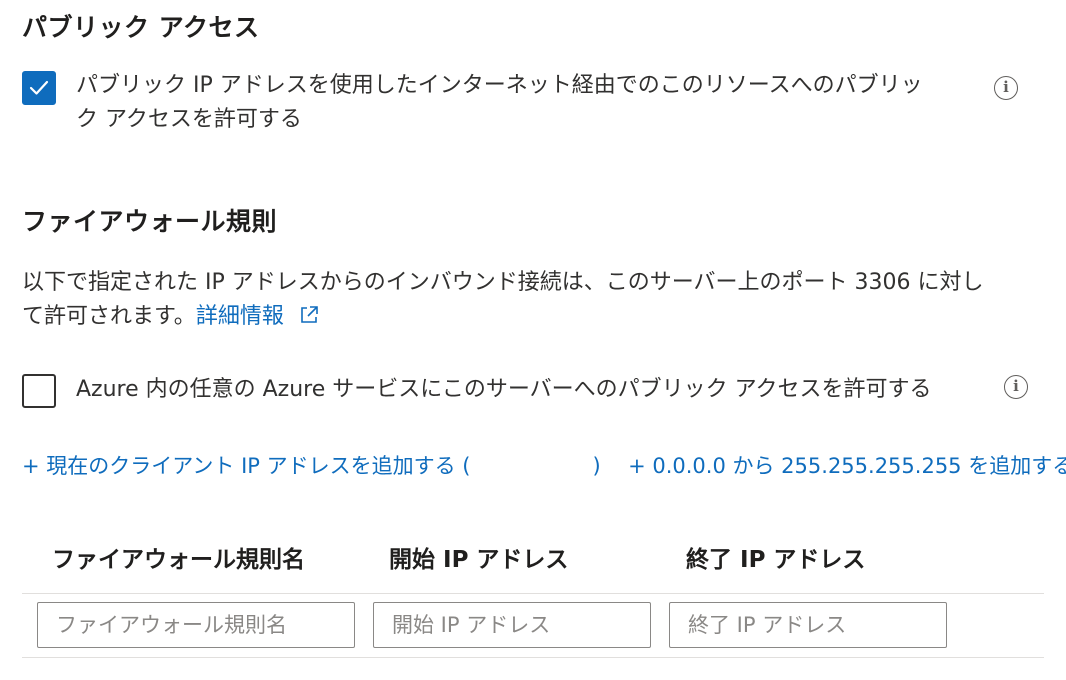  I want to click on end-ip-input, so click(808, 625).